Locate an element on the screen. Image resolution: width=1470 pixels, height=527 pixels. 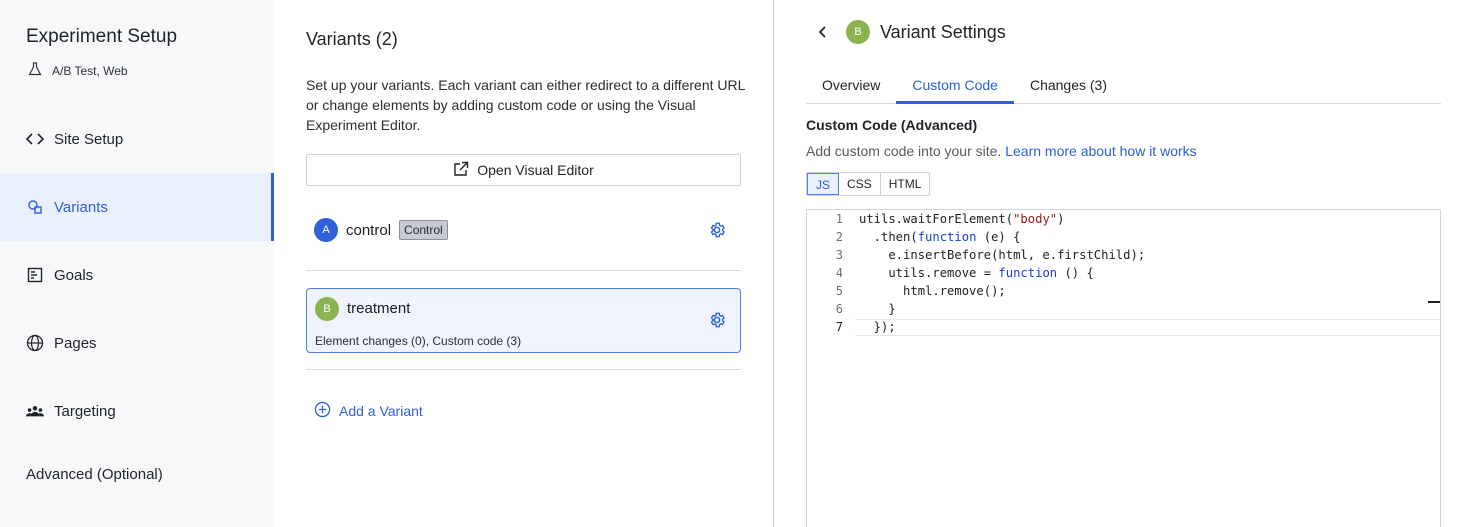
line-number: 7 is located at coordinates (839, 327).